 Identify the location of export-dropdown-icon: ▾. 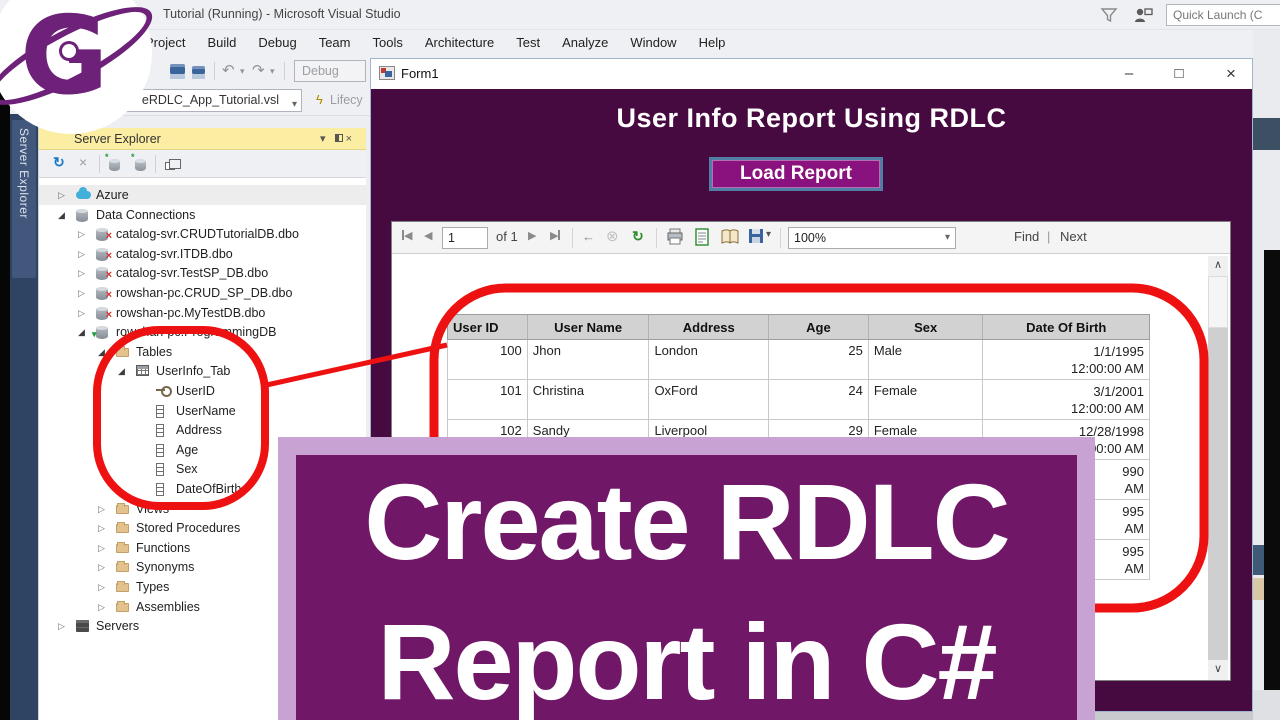
(768, 234).